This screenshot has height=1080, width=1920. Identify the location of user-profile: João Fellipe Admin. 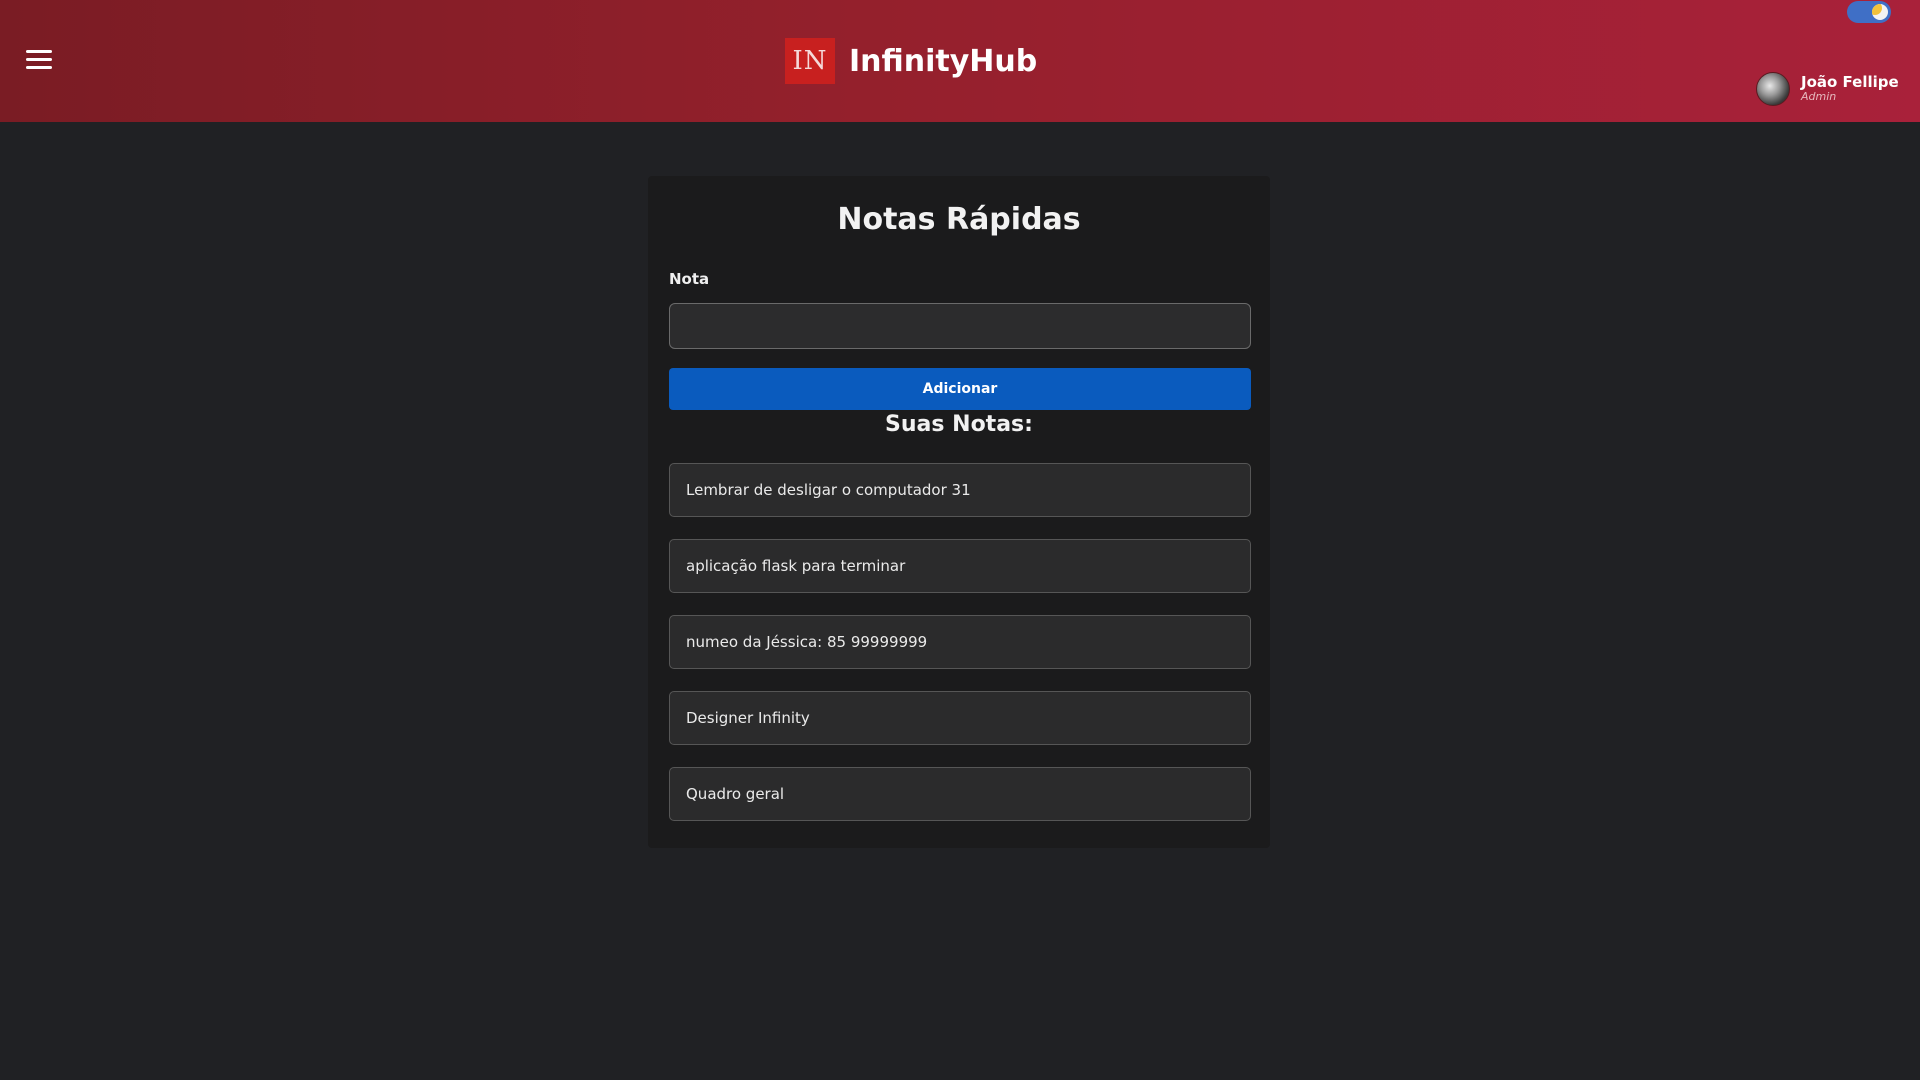
(1827, 89).